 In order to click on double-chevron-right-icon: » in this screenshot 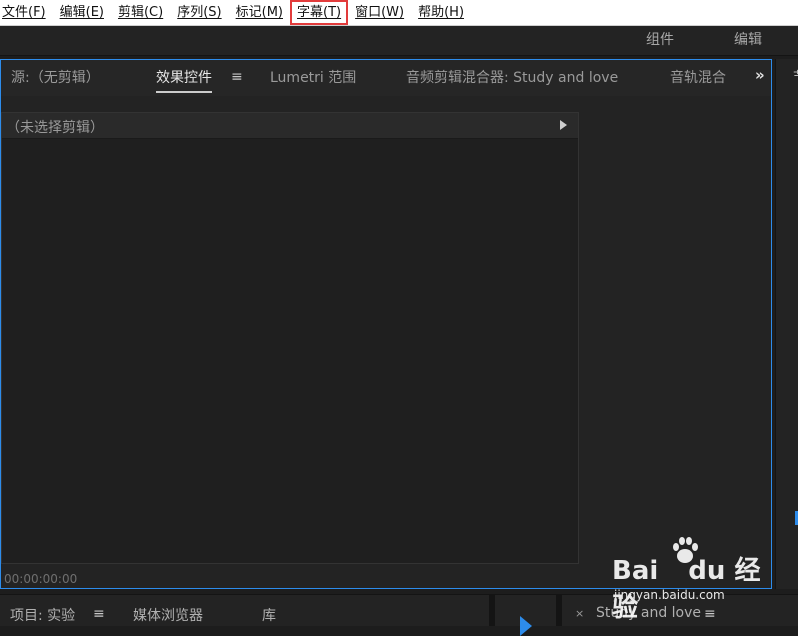, I will do `click(760, 75)`.